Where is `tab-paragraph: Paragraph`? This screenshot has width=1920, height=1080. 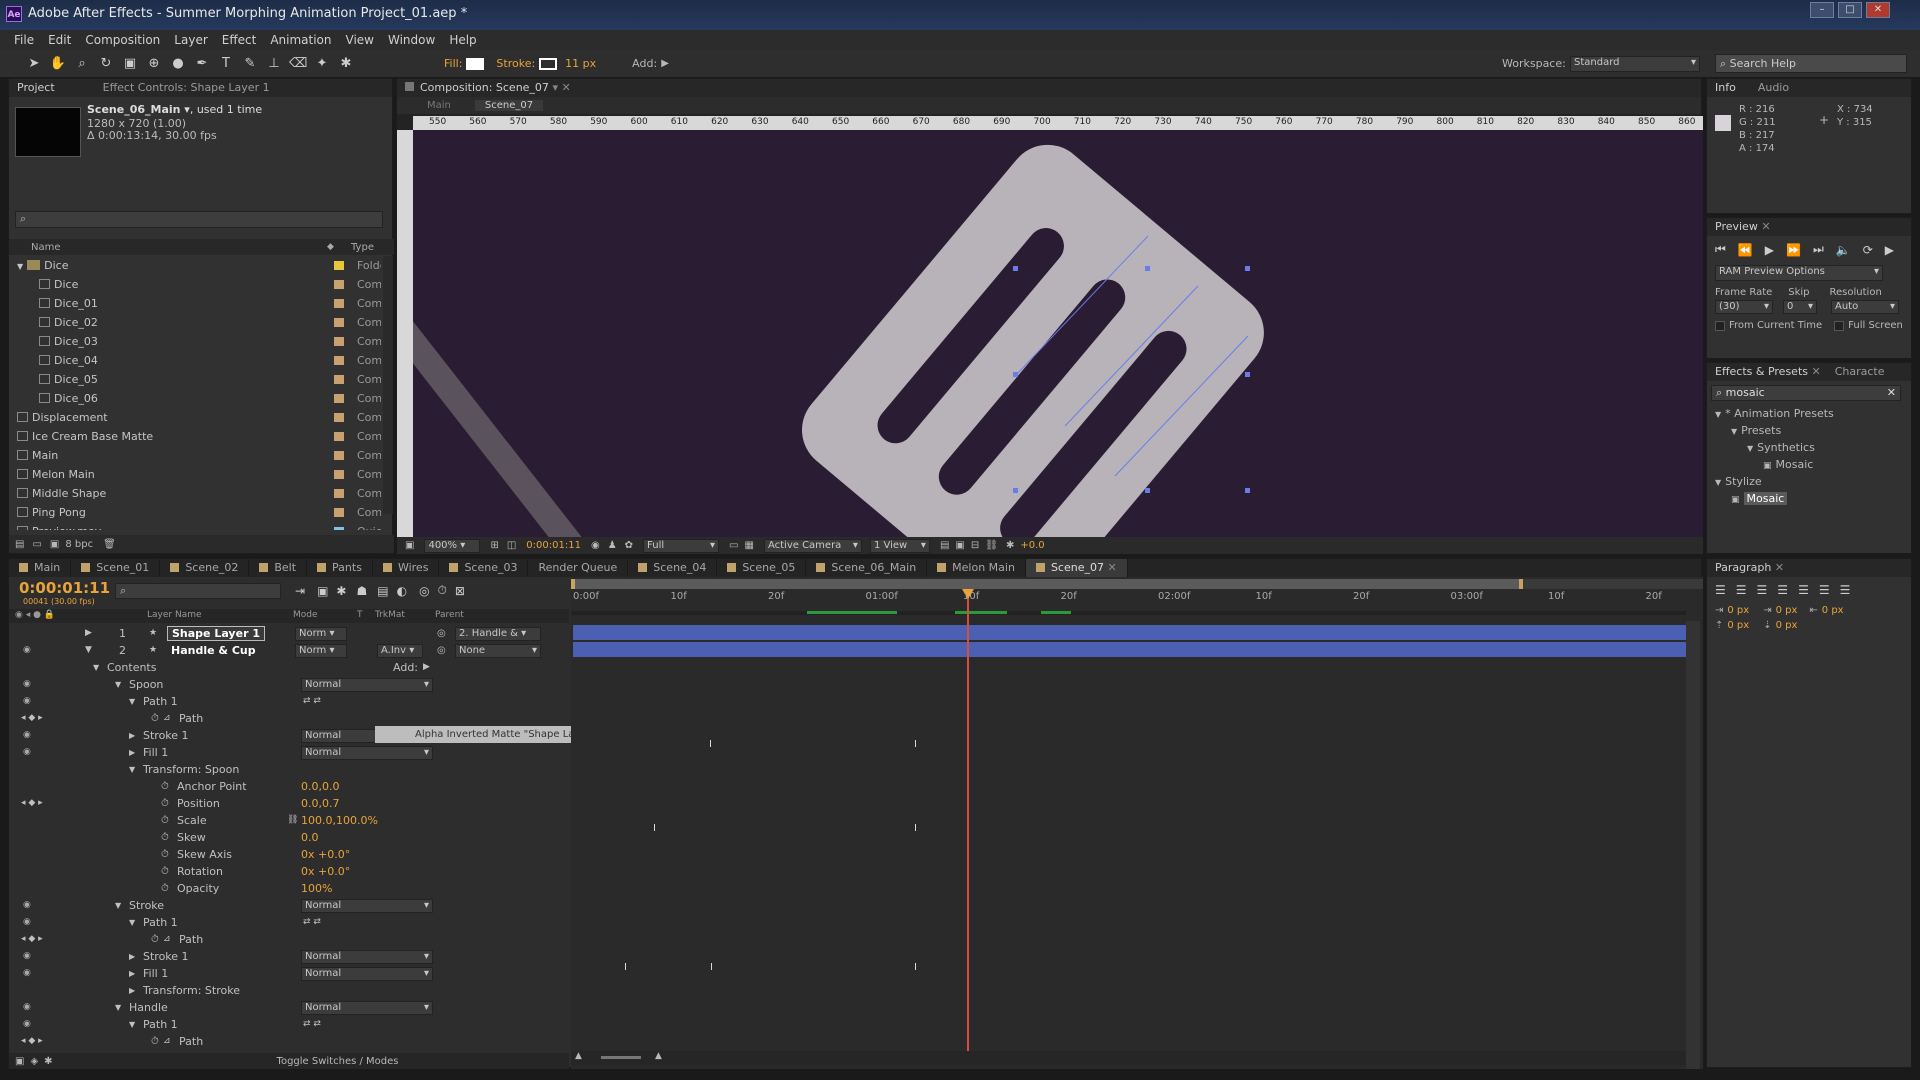 tab-paragraph: Paragraph is located at coordinates (1743, 567).